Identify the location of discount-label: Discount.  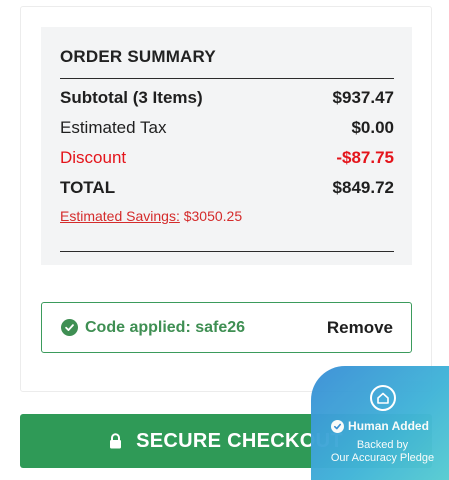
(93, 157).